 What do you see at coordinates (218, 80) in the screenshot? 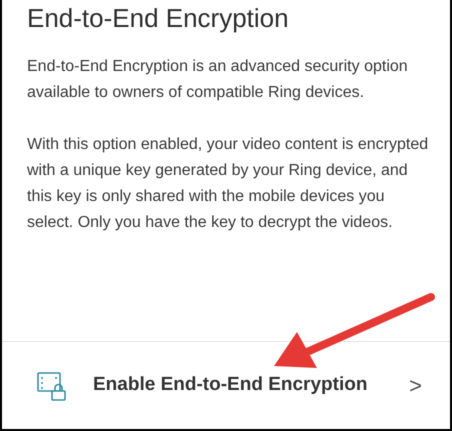
I see `description-text: End-to-End Encryption is an advanced security option available to owners of compatible Ring devices.` at bounding box center [218, 80].